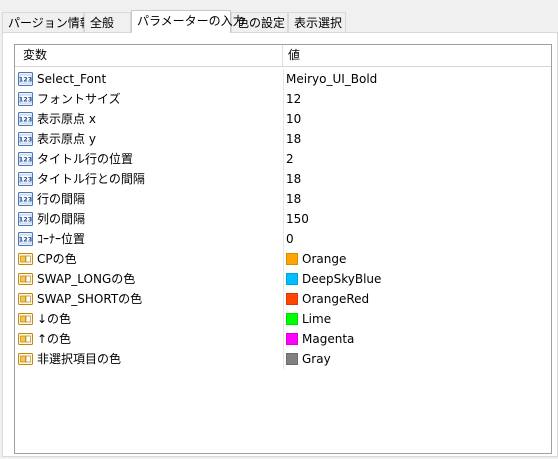  I want to click on grid-header: 変数 値, so click(283, 56).